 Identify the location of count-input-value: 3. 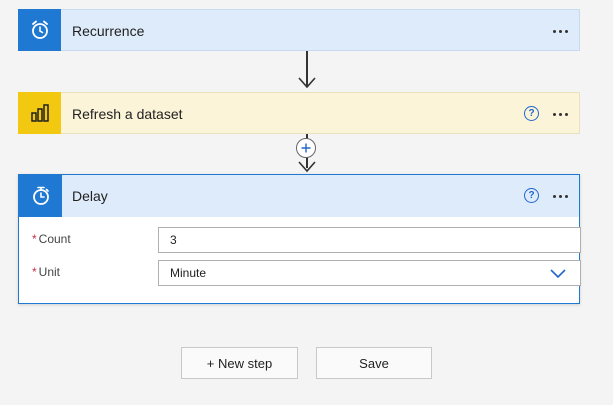
(173, 240).